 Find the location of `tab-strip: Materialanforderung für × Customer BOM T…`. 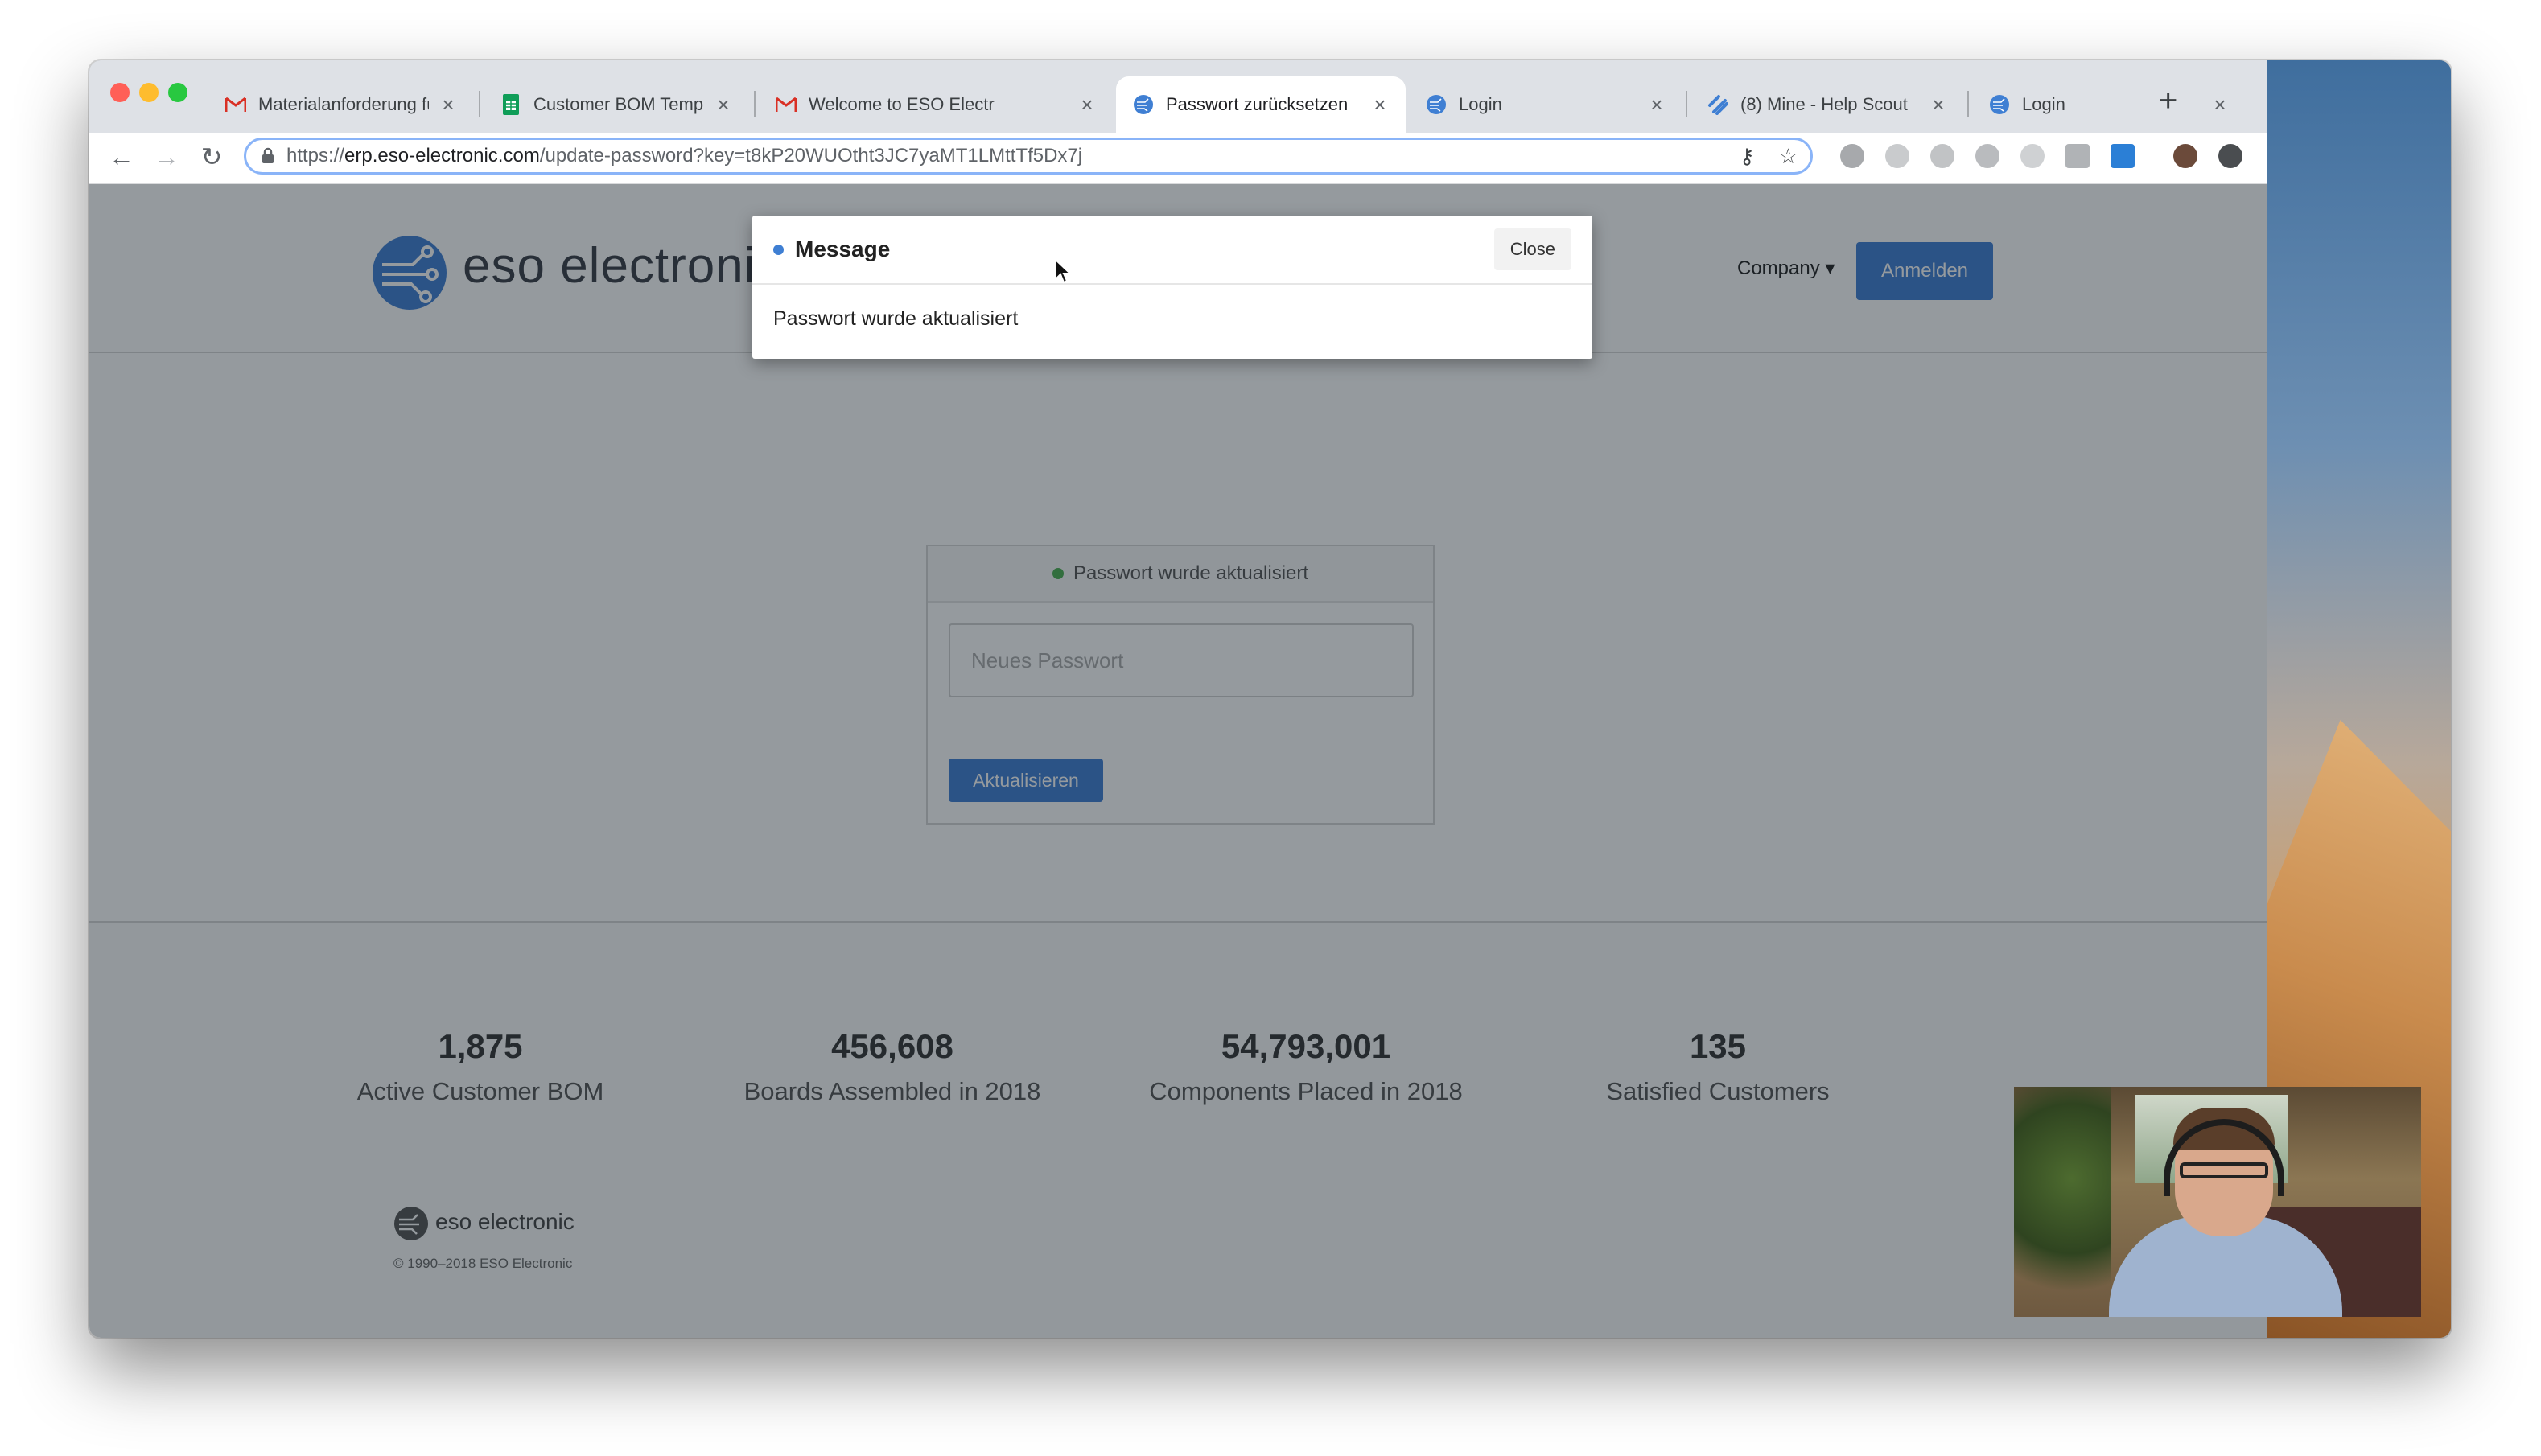

tab-strip: Materialanforderung für × Customer BOM T… is located at coordinates (1178, 96).